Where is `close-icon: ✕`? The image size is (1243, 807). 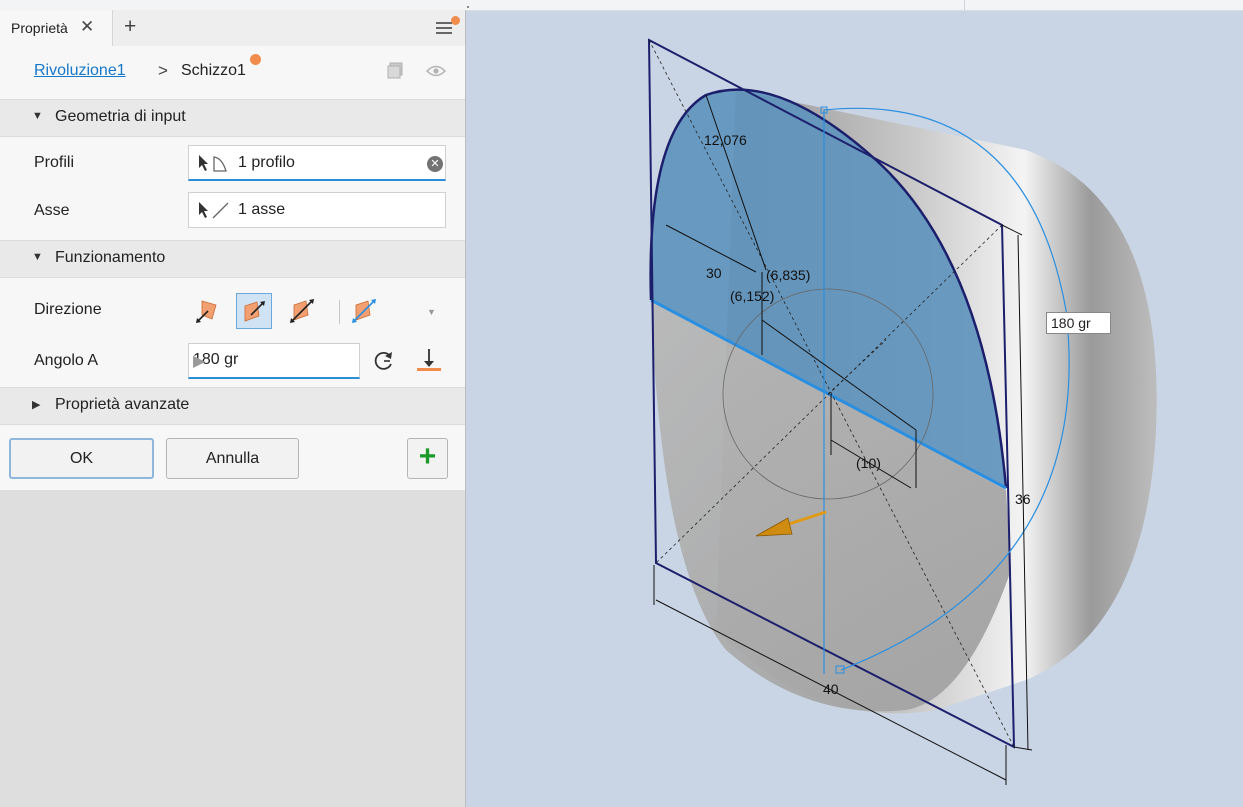 close-icon: ✕ is located at coordinates (87, 27).